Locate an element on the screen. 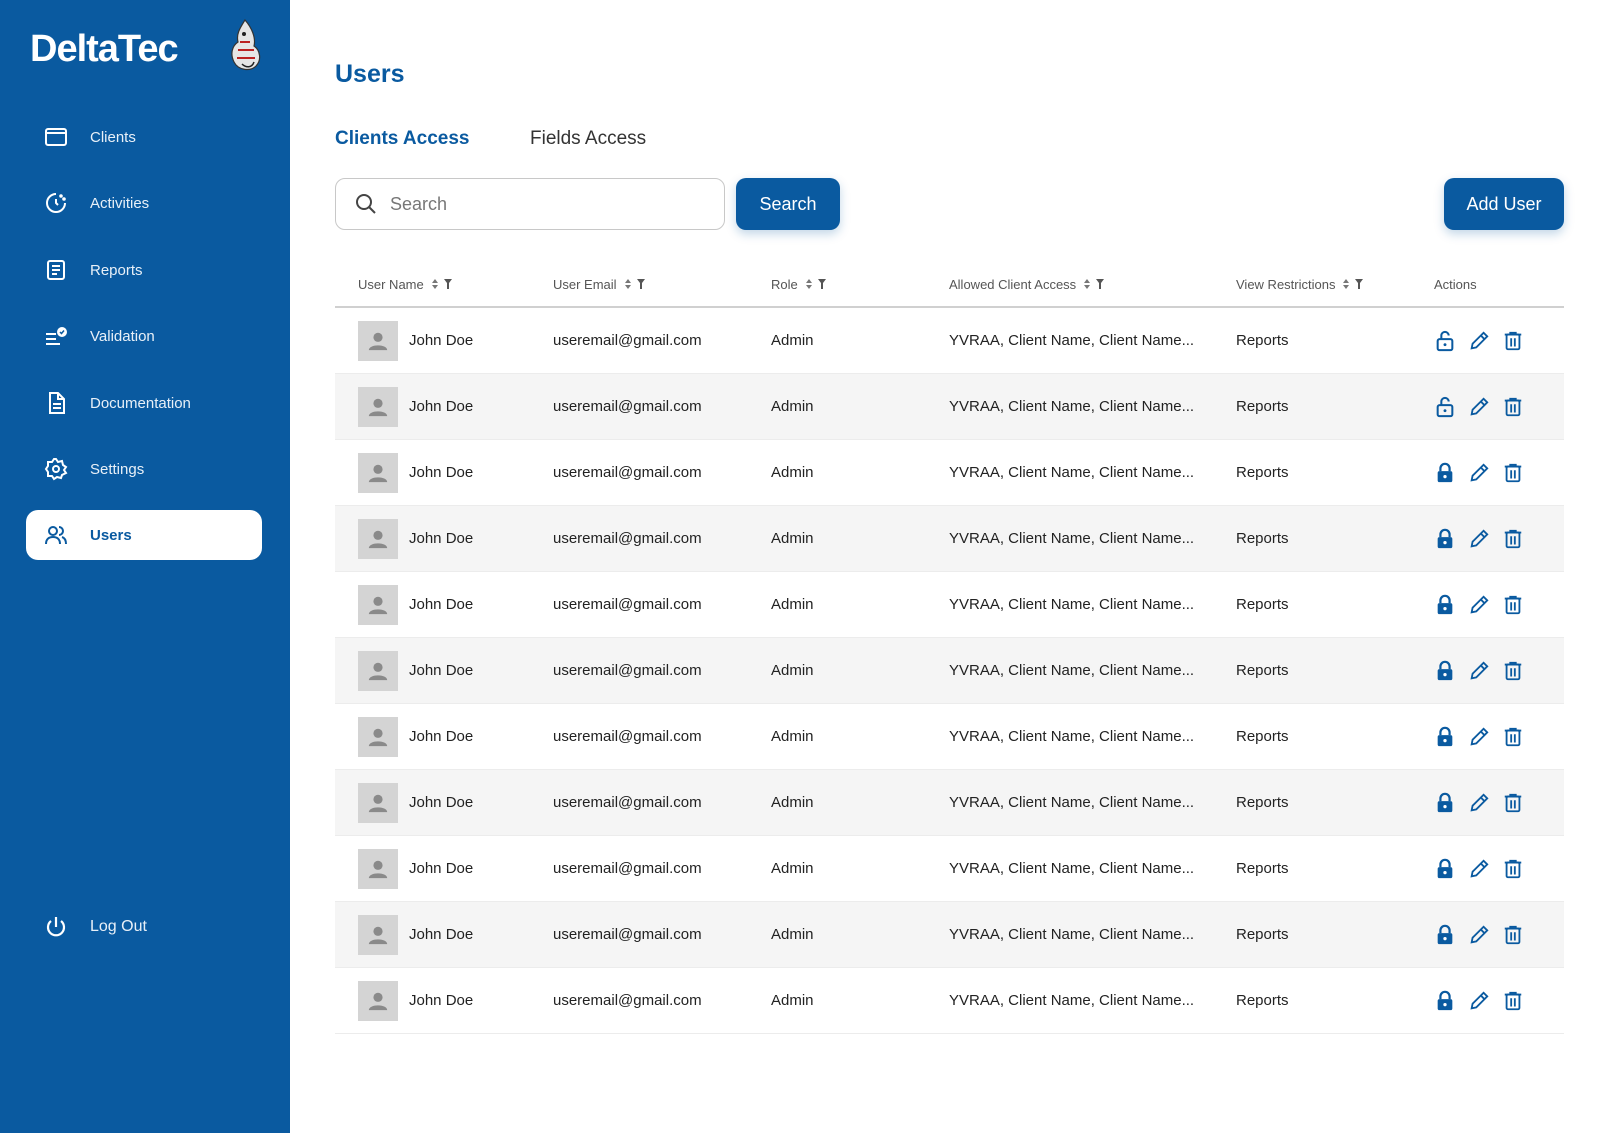  header-user-email: User Email is located at coordinates (662, 284).